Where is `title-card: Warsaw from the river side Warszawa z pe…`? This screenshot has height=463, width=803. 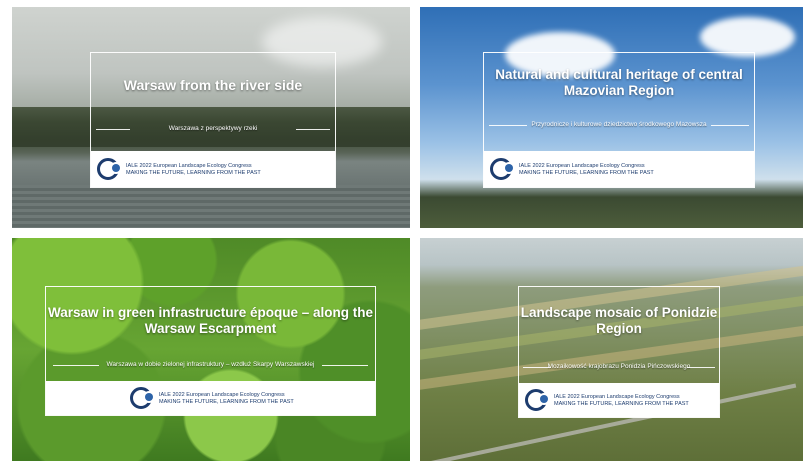 title-card: Warsaw from the river side Warszawa z pe… is located at coordinates (213, 120).